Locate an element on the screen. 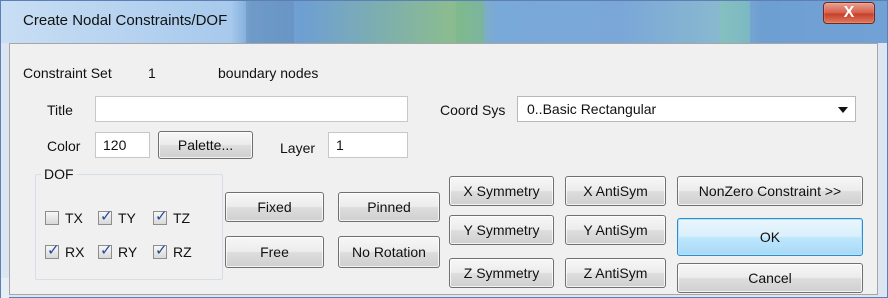  constraint-set-value: 1 is located at coordinates (152, 73).